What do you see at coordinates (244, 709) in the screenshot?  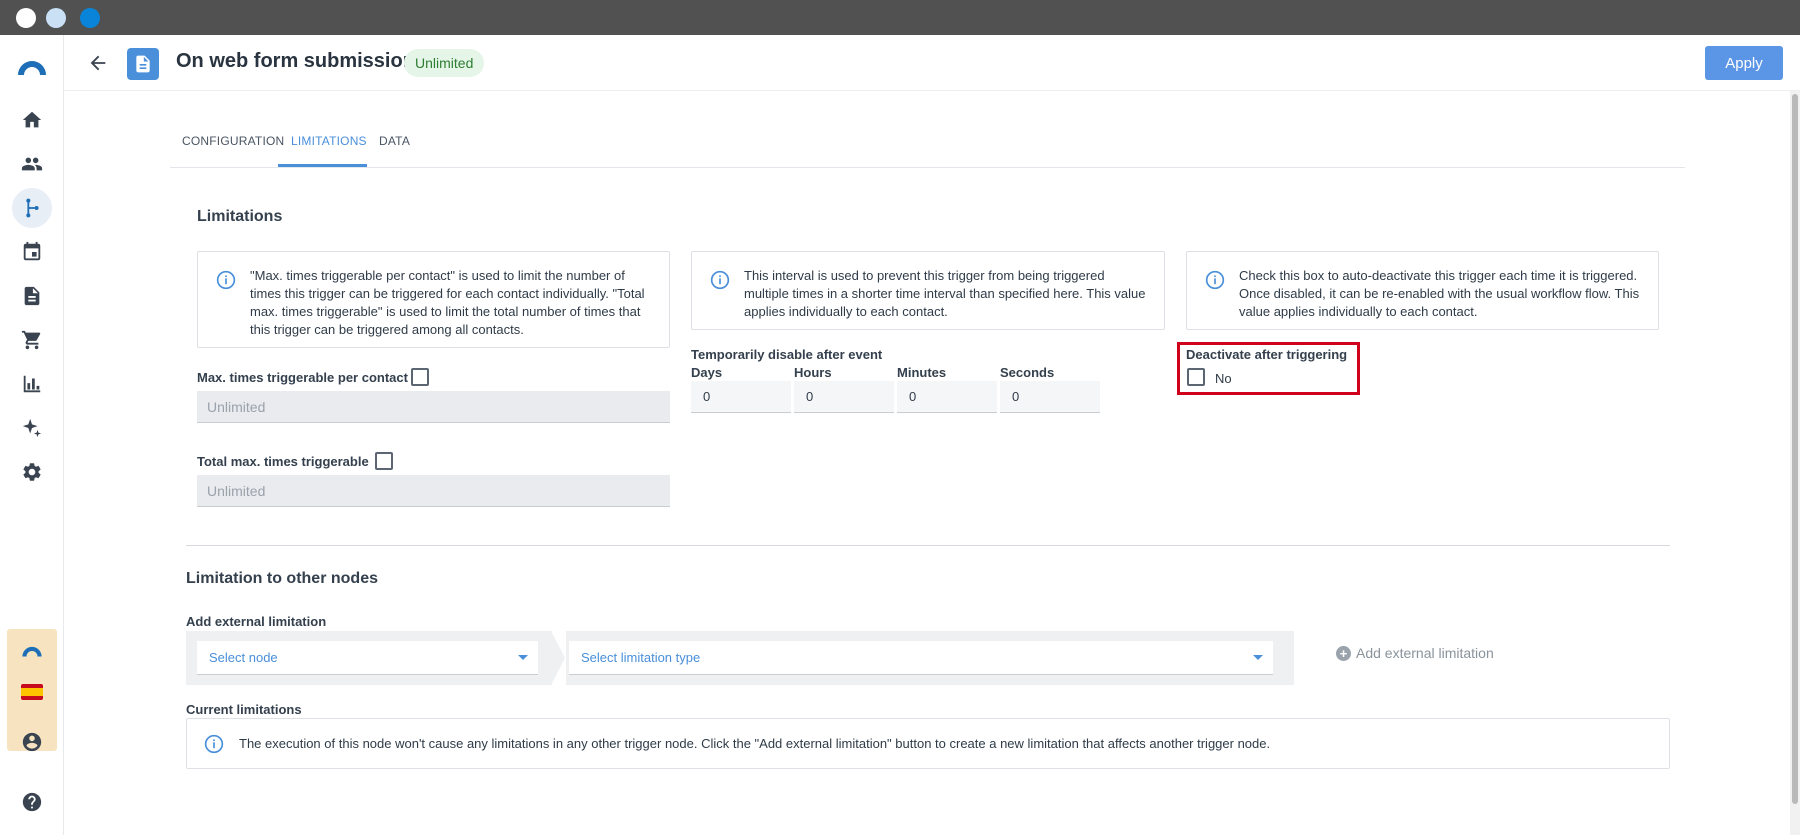 I see `current-limitations-label: Current limitations` at bounding box center [244, 709].